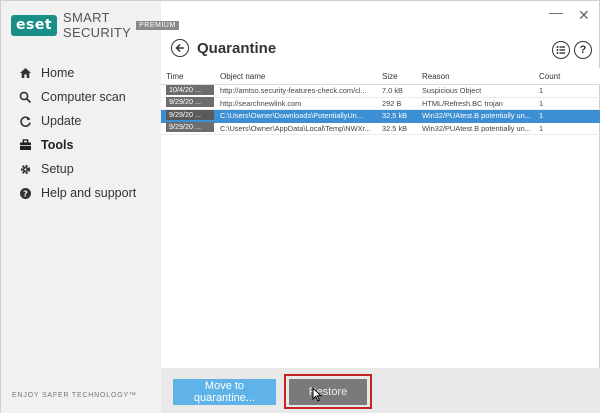 Image resolution: width=600 pixels, height=413 pixels. What do you see at coordinates (25, 97) in the screenshot?
I see `search-icon` at bounding box center [25, 97].